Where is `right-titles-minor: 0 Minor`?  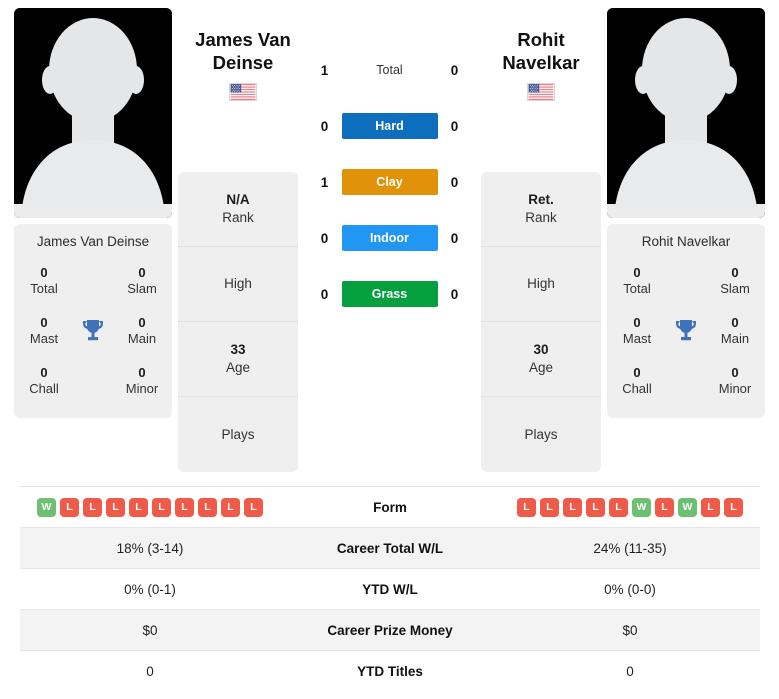 right-titles-minor: 0 Minor is located at coordinates (735, 381).